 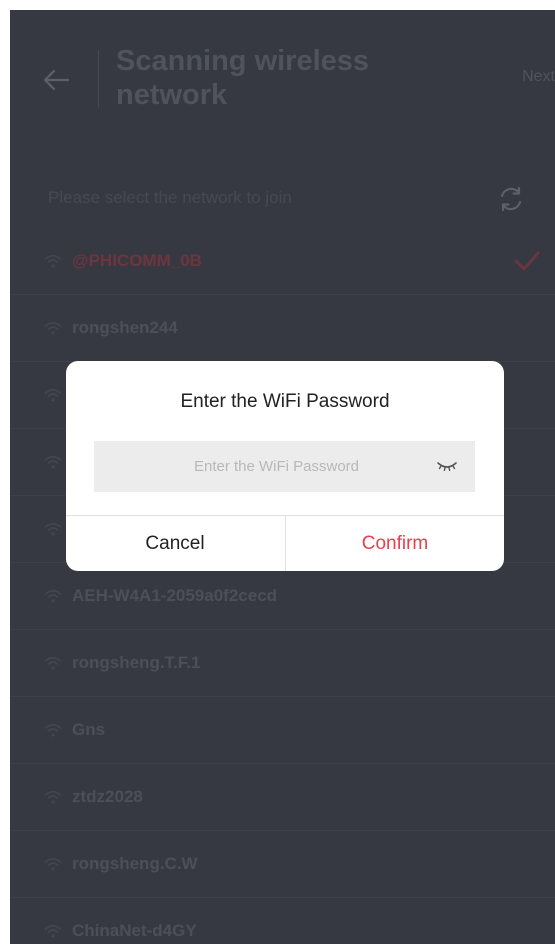 What do you see at coordinates (395, 543) in the screenshot?
I see `confirm-button: Confirm` at bounding box center [395, 543].